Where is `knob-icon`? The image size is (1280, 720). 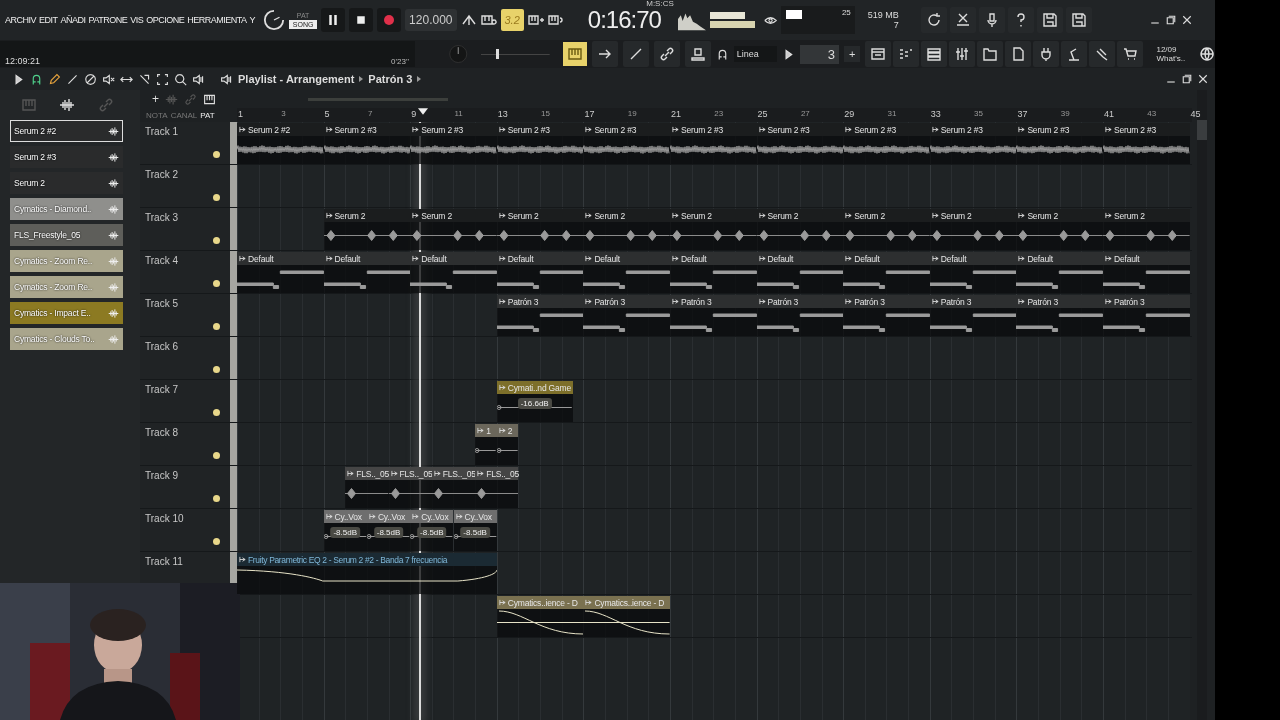
knob-icon is located at coordinates (274, 20).